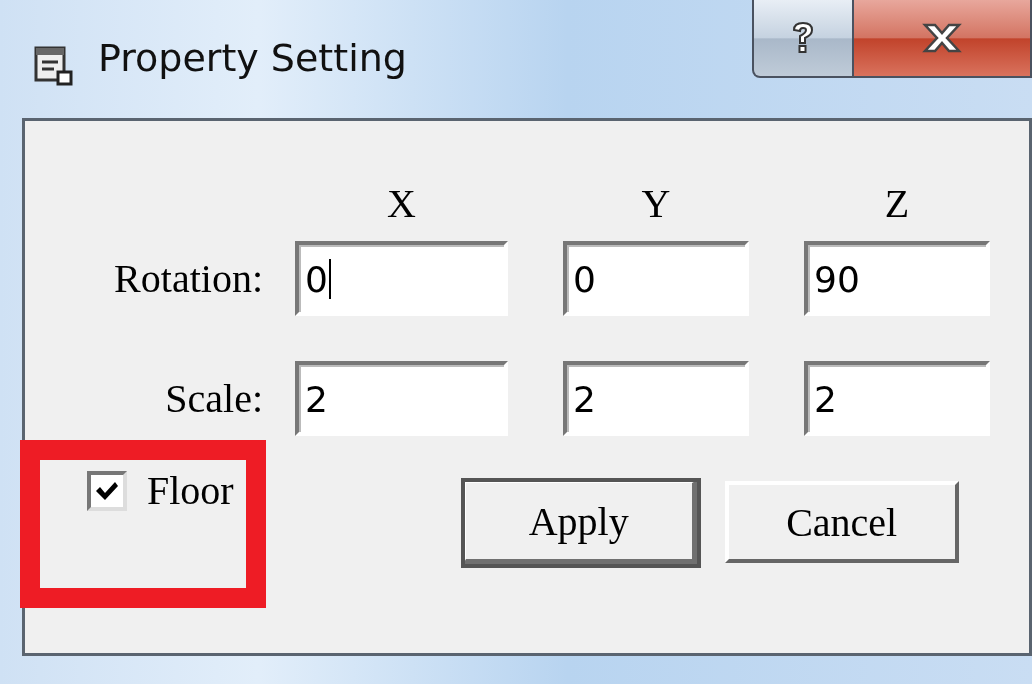  I want to click on close-icon, so click(942, 38).